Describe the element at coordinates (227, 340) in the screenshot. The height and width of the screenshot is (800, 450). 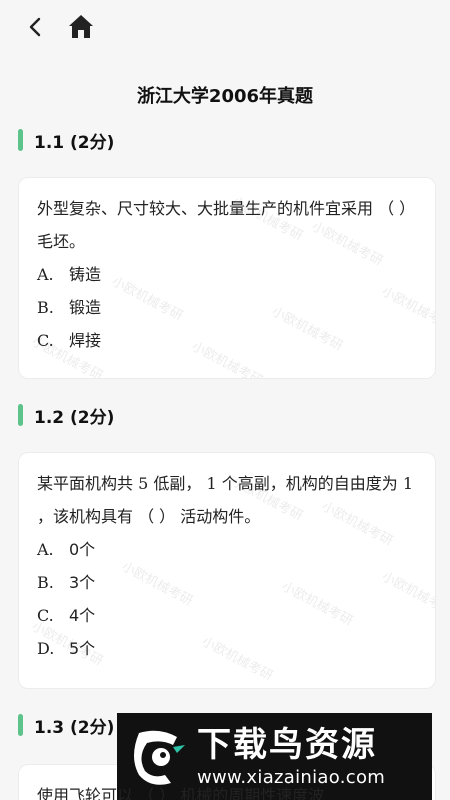
I see `option-c: C. 焊接` at that location.